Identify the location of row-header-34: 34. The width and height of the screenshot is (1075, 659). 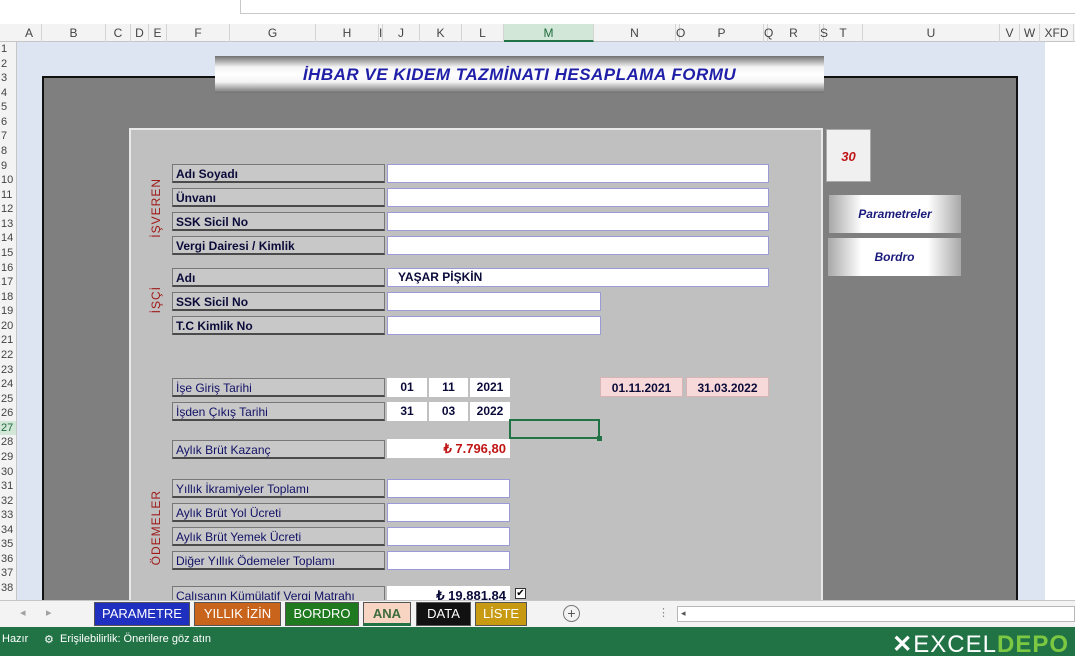
(8, 530).